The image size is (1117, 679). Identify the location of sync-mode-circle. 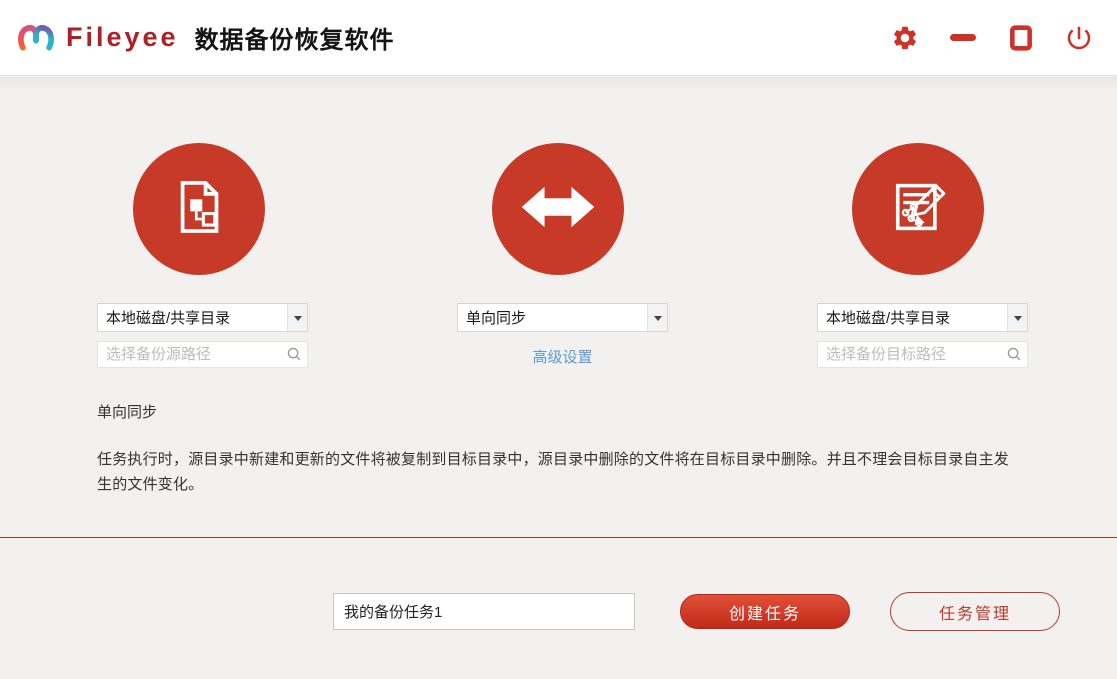
(558, 209).